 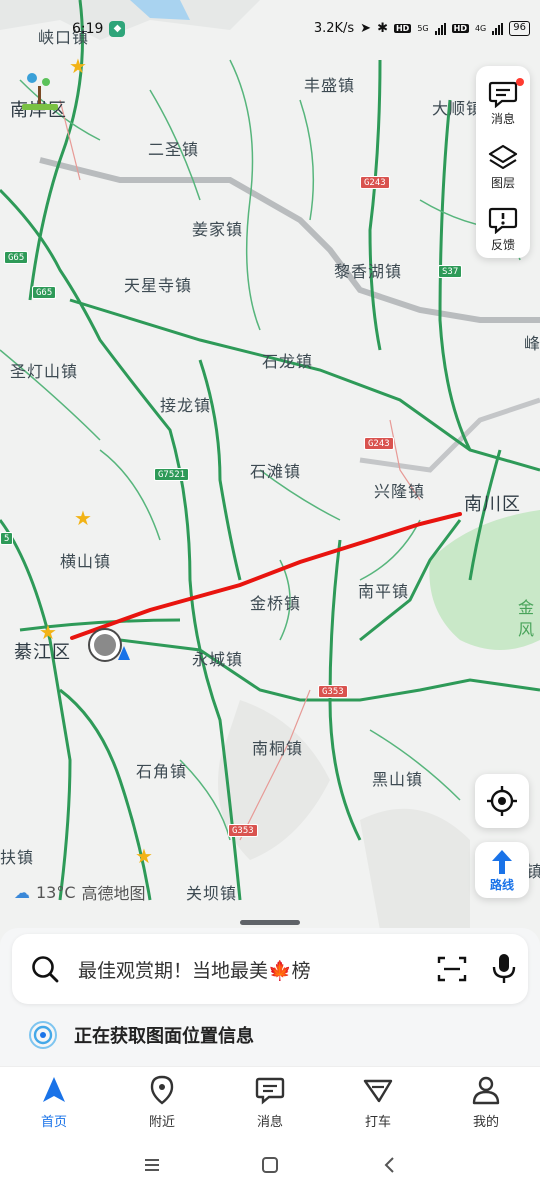 What do you see at coordinates (502, 119) in the screenshot?
I see `messages-tool-label: 消息` at bounding box center [502, 119].